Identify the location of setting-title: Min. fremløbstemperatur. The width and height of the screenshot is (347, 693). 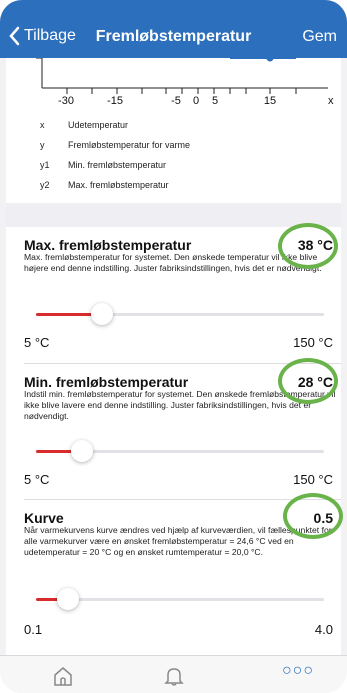
(106, 382).